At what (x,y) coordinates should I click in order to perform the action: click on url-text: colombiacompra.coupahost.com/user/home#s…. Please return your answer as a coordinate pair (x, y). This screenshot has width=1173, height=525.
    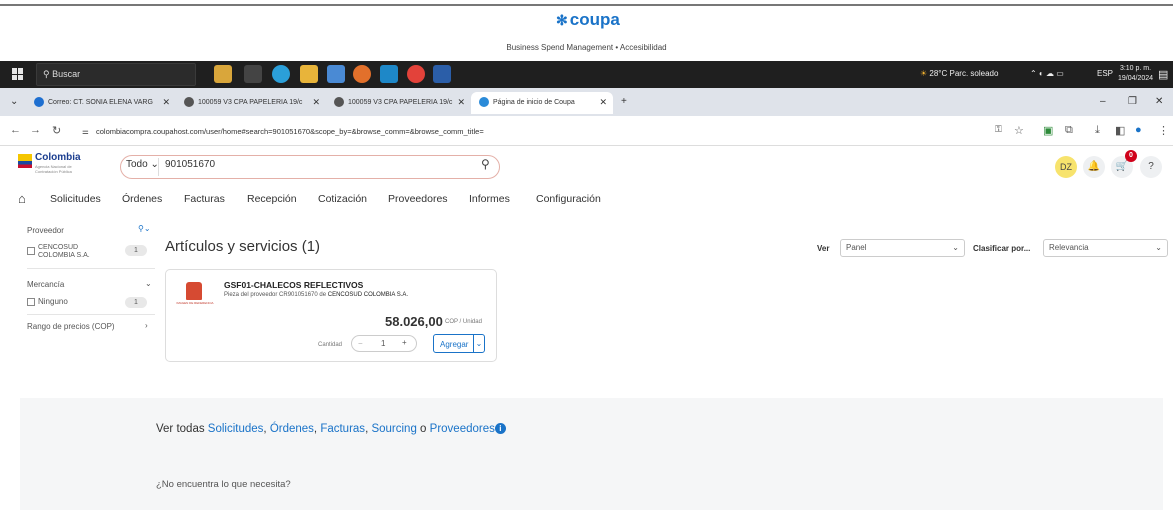
    Looking at the image, I should click on (290, 131).